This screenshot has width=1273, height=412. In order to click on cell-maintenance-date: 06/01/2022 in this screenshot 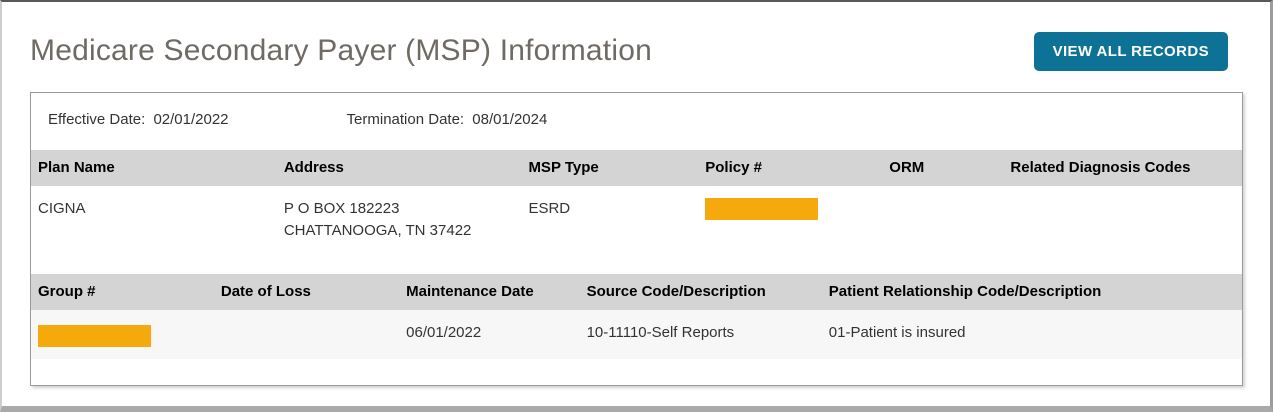, I will do `click(489, 334)`.